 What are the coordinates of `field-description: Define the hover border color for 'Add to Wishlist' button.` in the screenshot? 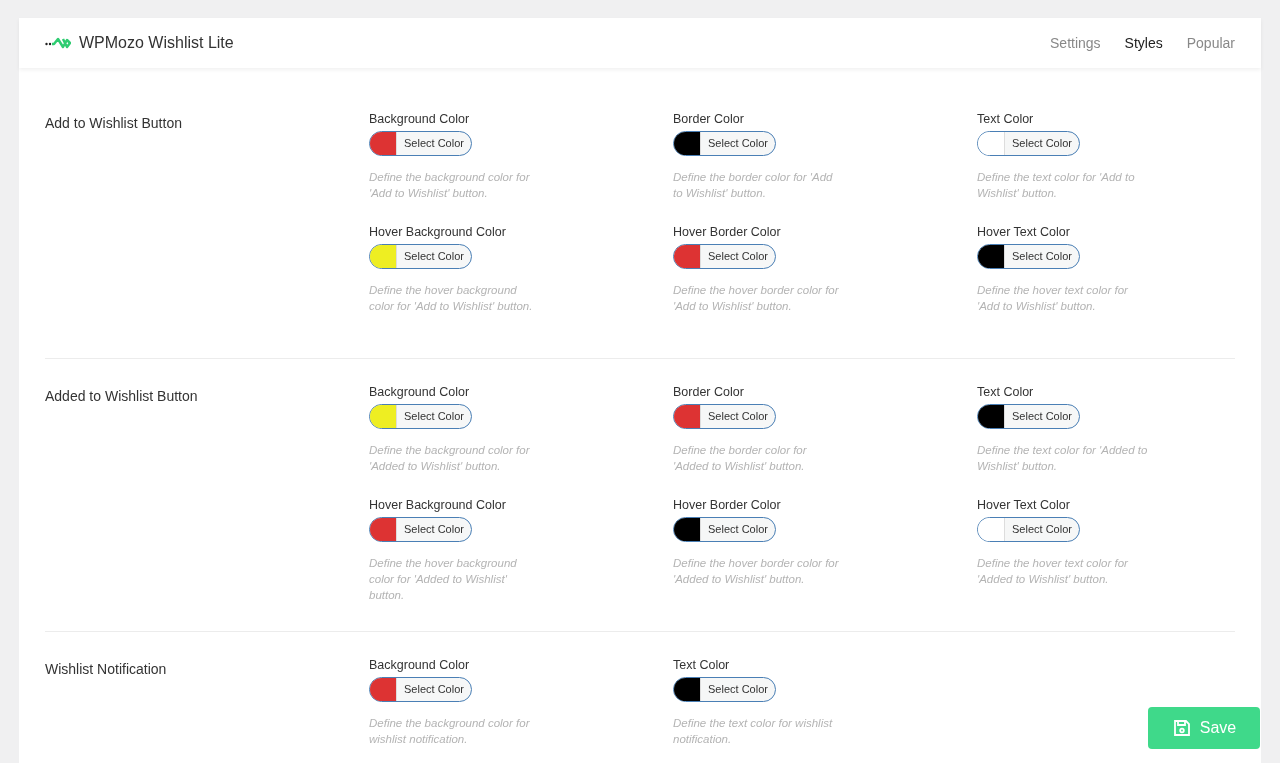 It's located at (756, 298).